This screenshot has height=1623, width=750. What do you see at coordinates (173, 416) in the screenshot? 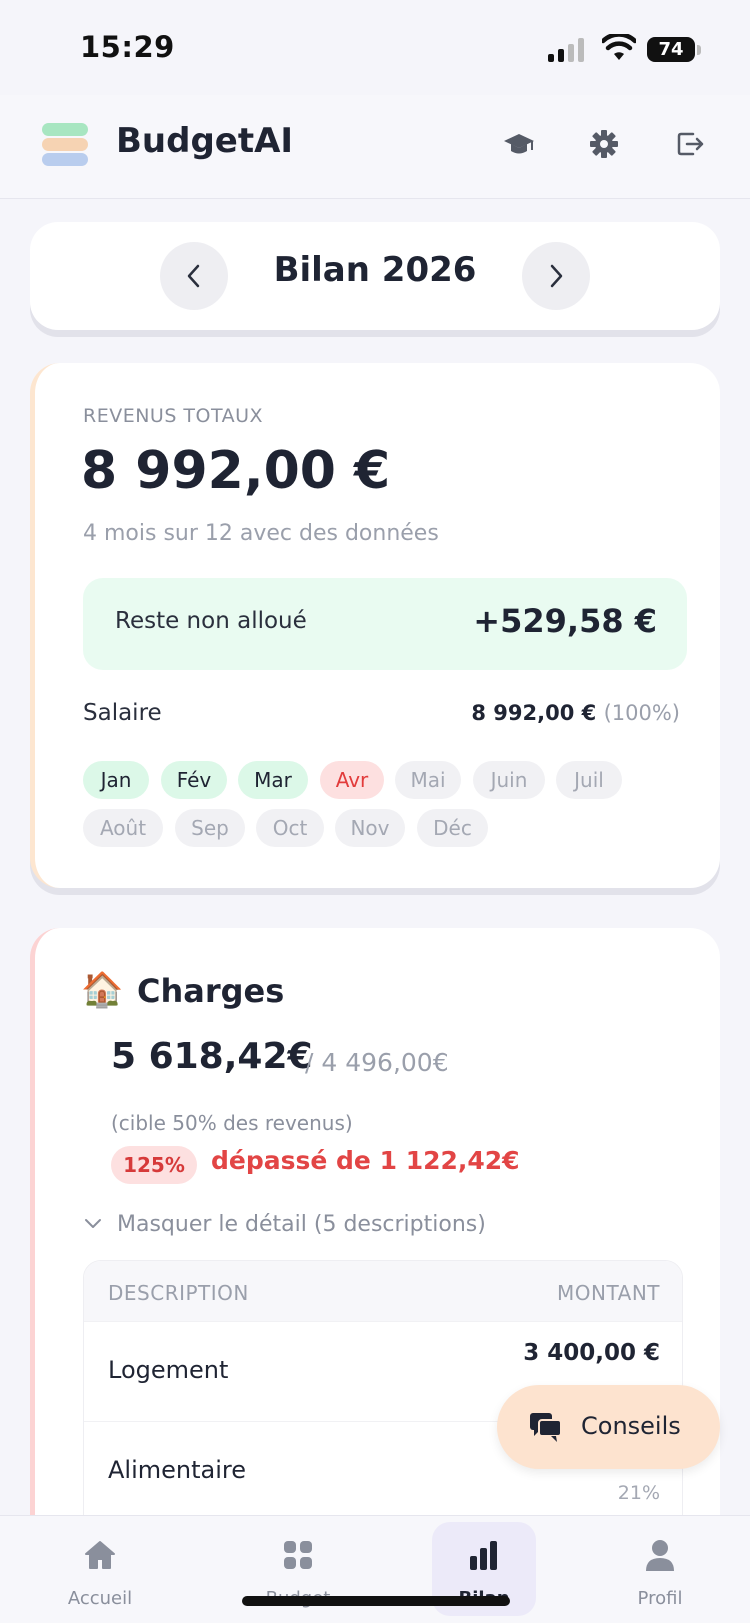
I see `revenue-label: REVENUS TOTAUX` at bounding box center [173, 416].